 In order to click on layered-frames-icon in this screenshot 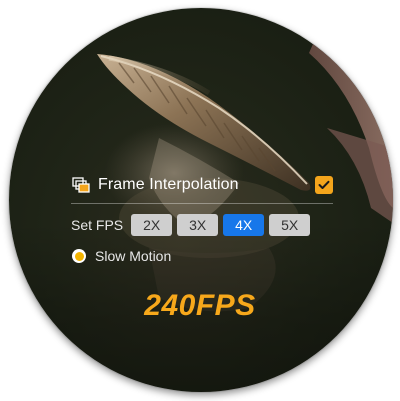, I will do `click(81, 185)`.